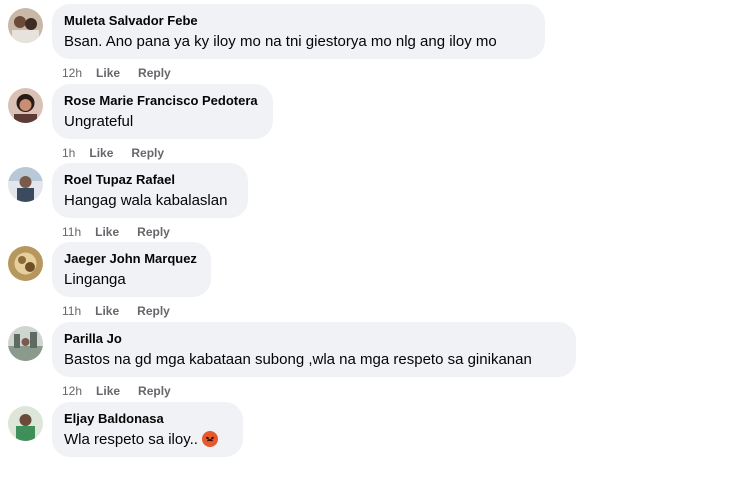 The height and width of the screenshot is (482, 750). I want to click on pouting-face-icon, so click(209, 439).